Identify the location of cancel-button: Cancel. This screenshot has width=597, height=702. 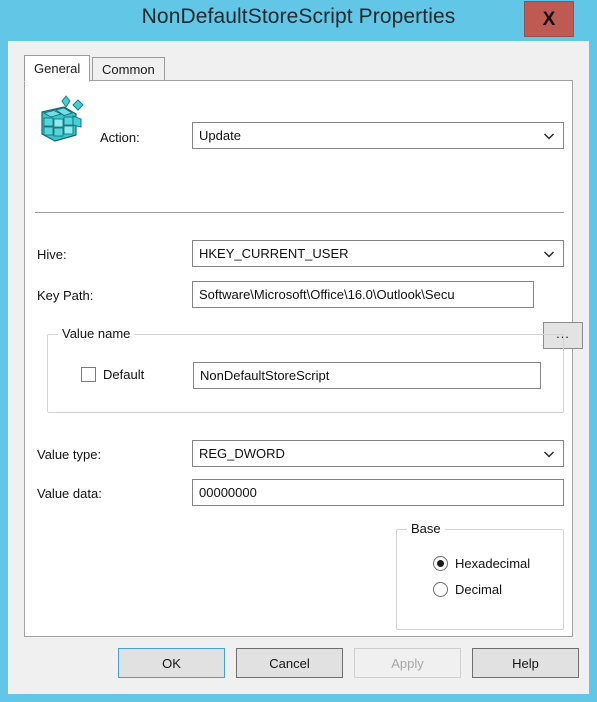
(289, 663).